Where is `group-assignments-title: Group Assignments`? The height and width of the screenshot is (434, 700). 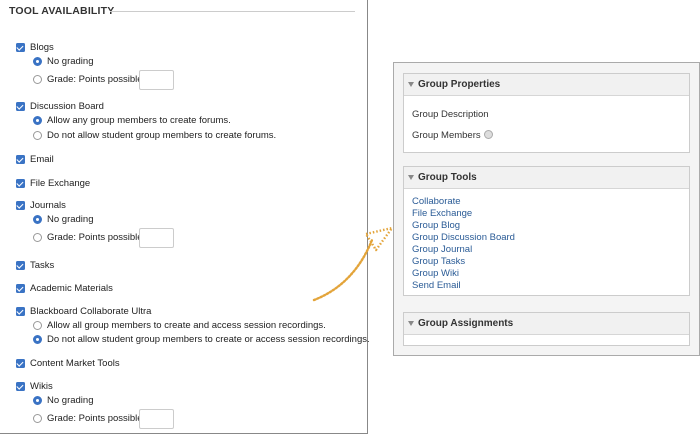 group-assignments-title: Group Assignments is located at coordinates (466, 323).